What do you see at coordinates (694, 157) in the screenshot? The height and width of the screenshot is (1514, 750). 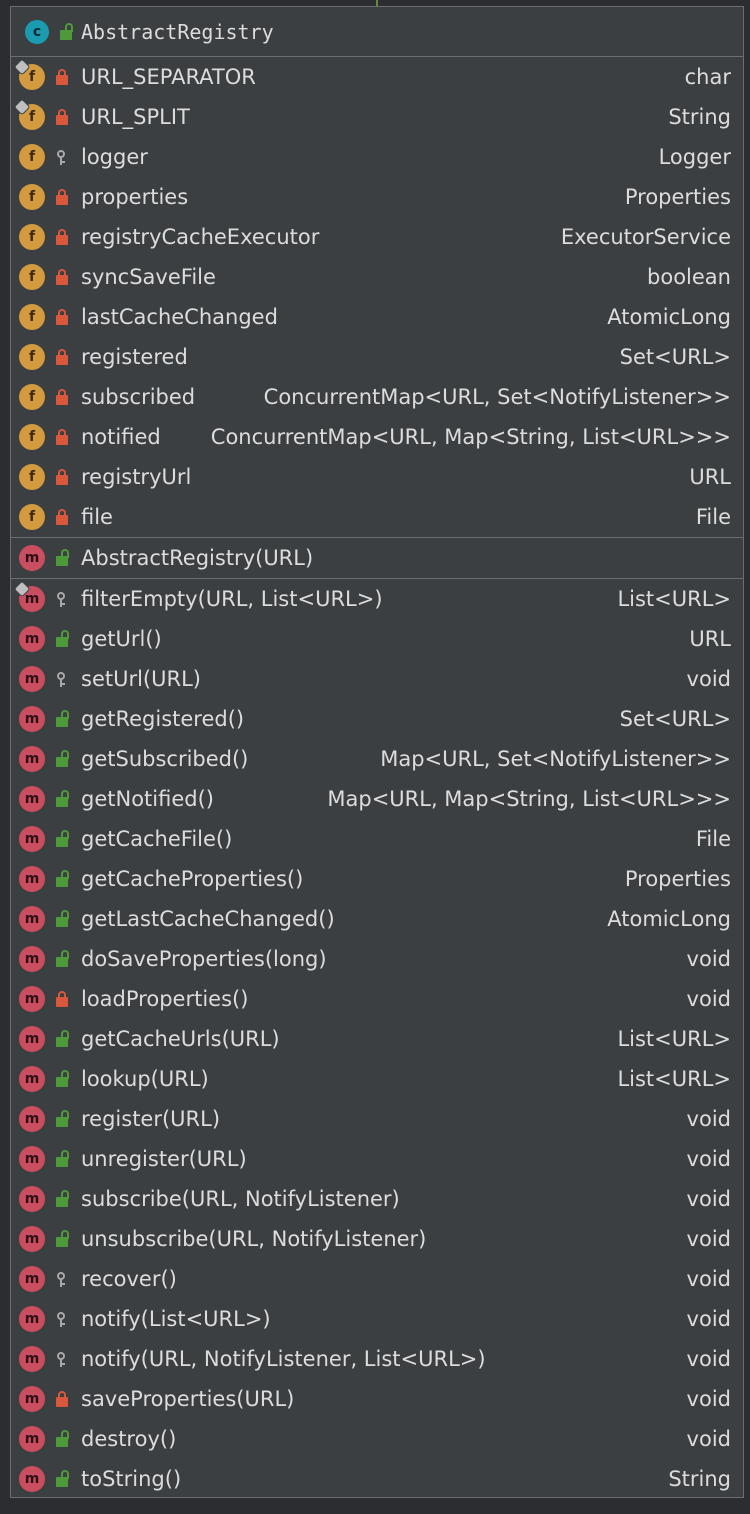 I see `field-type: Logger` at bounding box center [694, 157].